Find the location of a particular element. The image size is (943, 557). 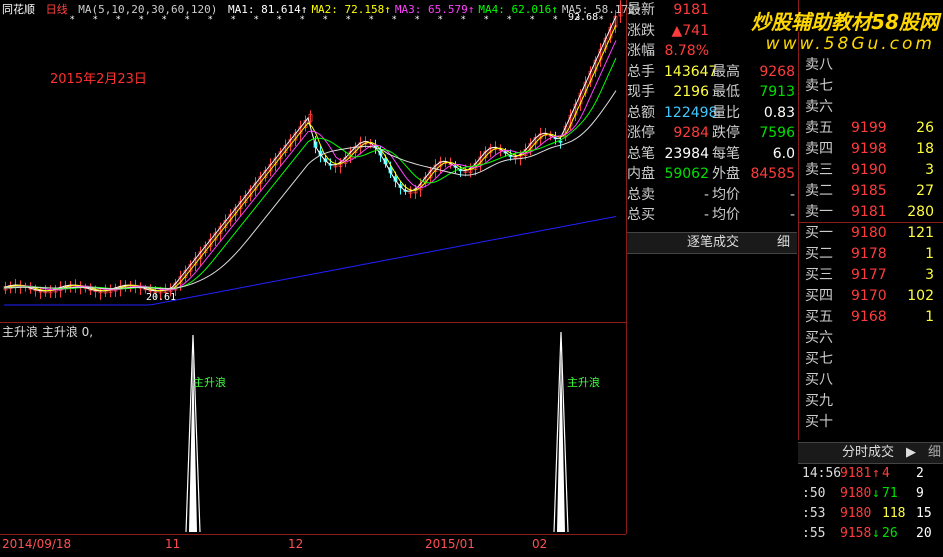

play-icon: ▶ is located at coordinates (911, 453).